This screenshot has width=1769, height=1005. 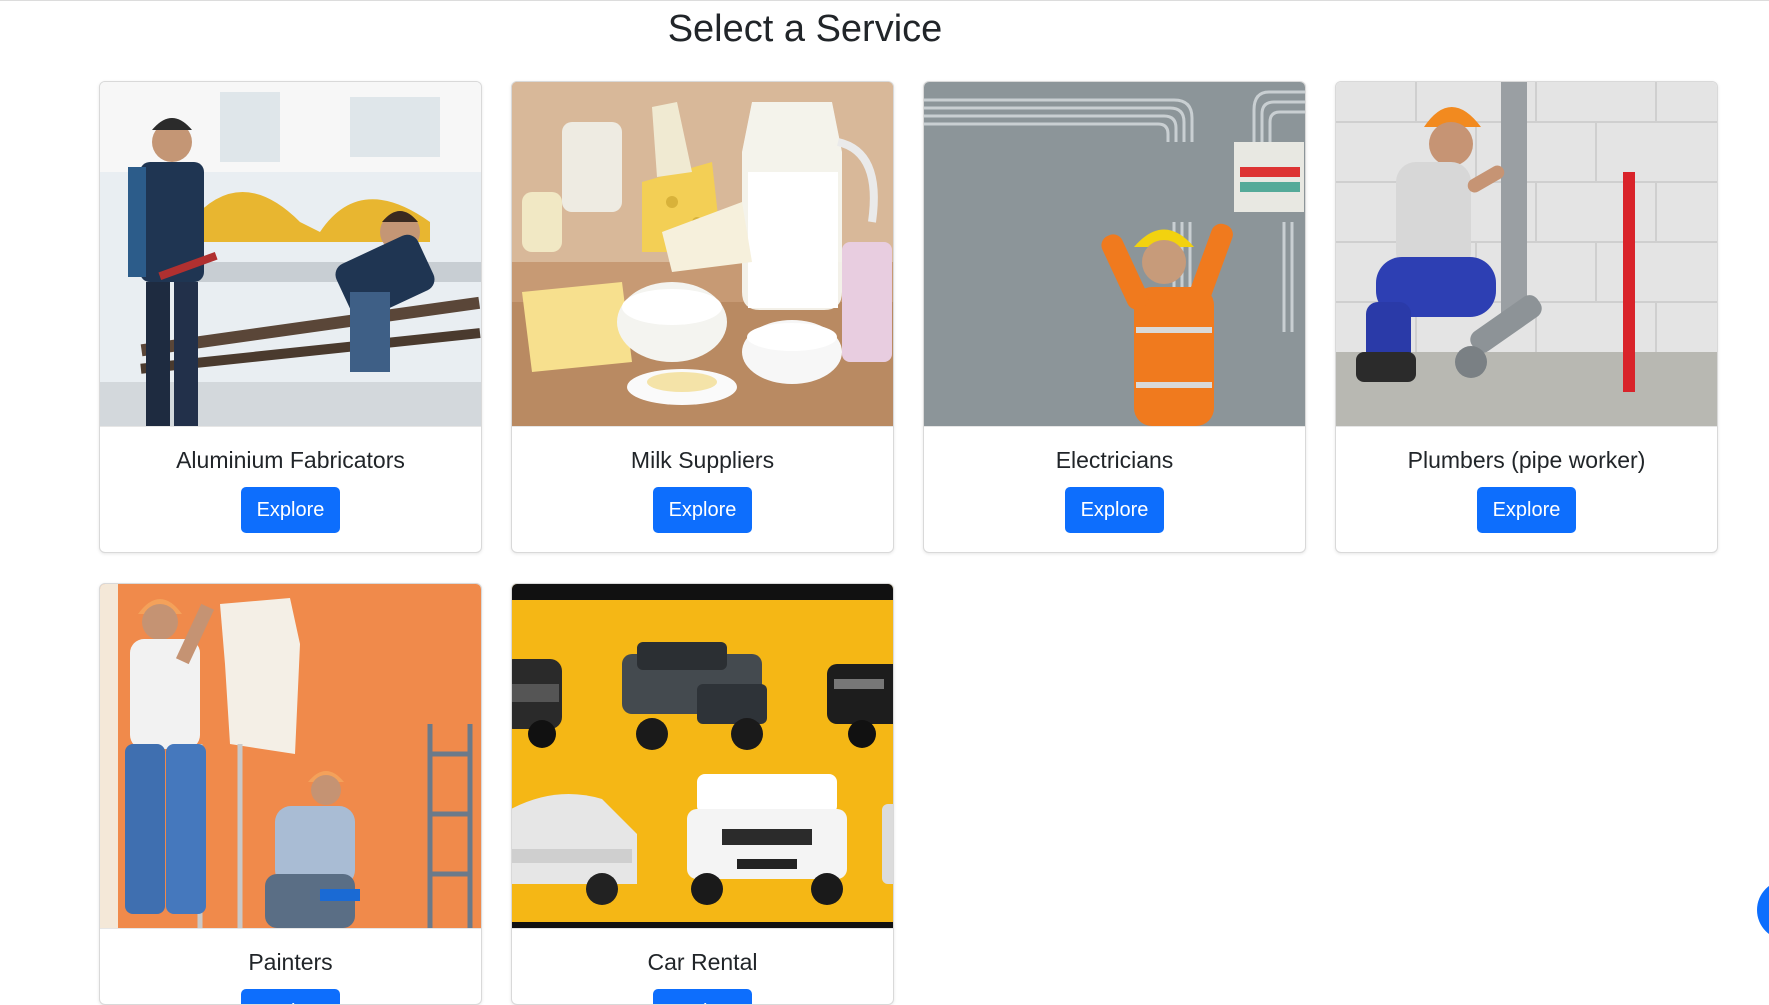 I want to click on service-card-electricians: Electricians Explore, so click(x=1114, y=317).